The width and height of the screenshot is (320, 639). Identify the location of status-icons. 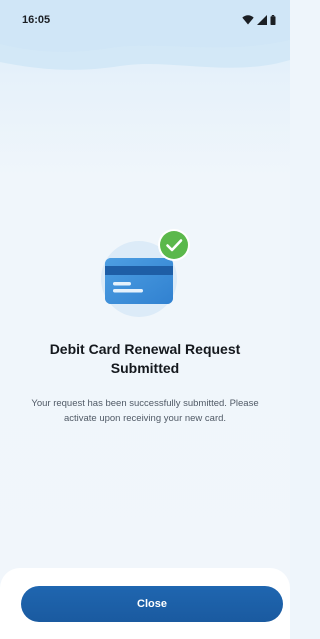
(259, 20).